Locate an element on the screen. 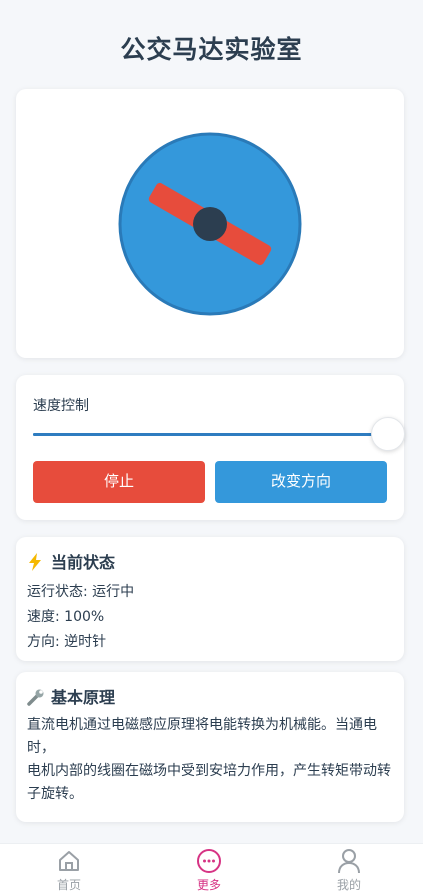  tab-more: 更多 is located at coordinates (209, 870).